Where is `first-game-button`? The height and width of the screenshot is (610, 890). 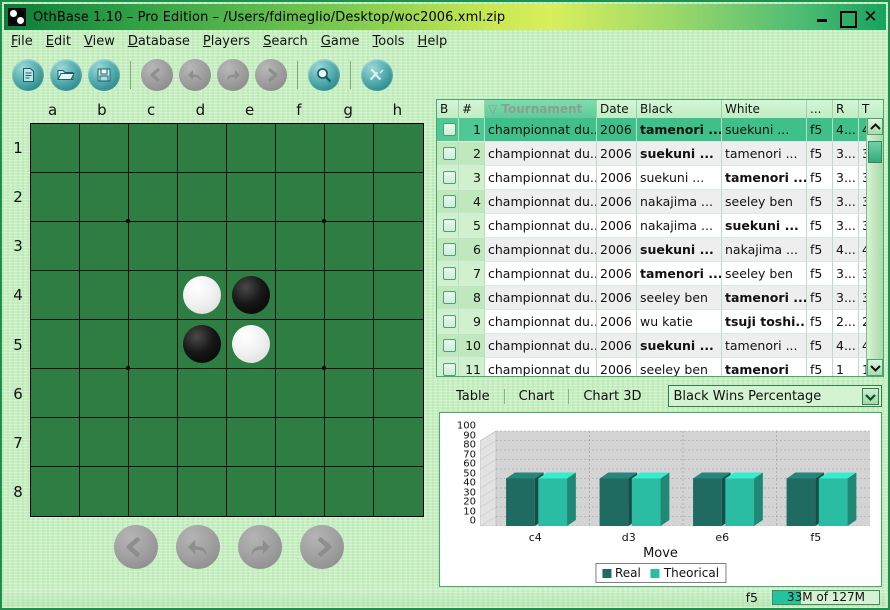
first-game-button is located at coordinates (157, 75).